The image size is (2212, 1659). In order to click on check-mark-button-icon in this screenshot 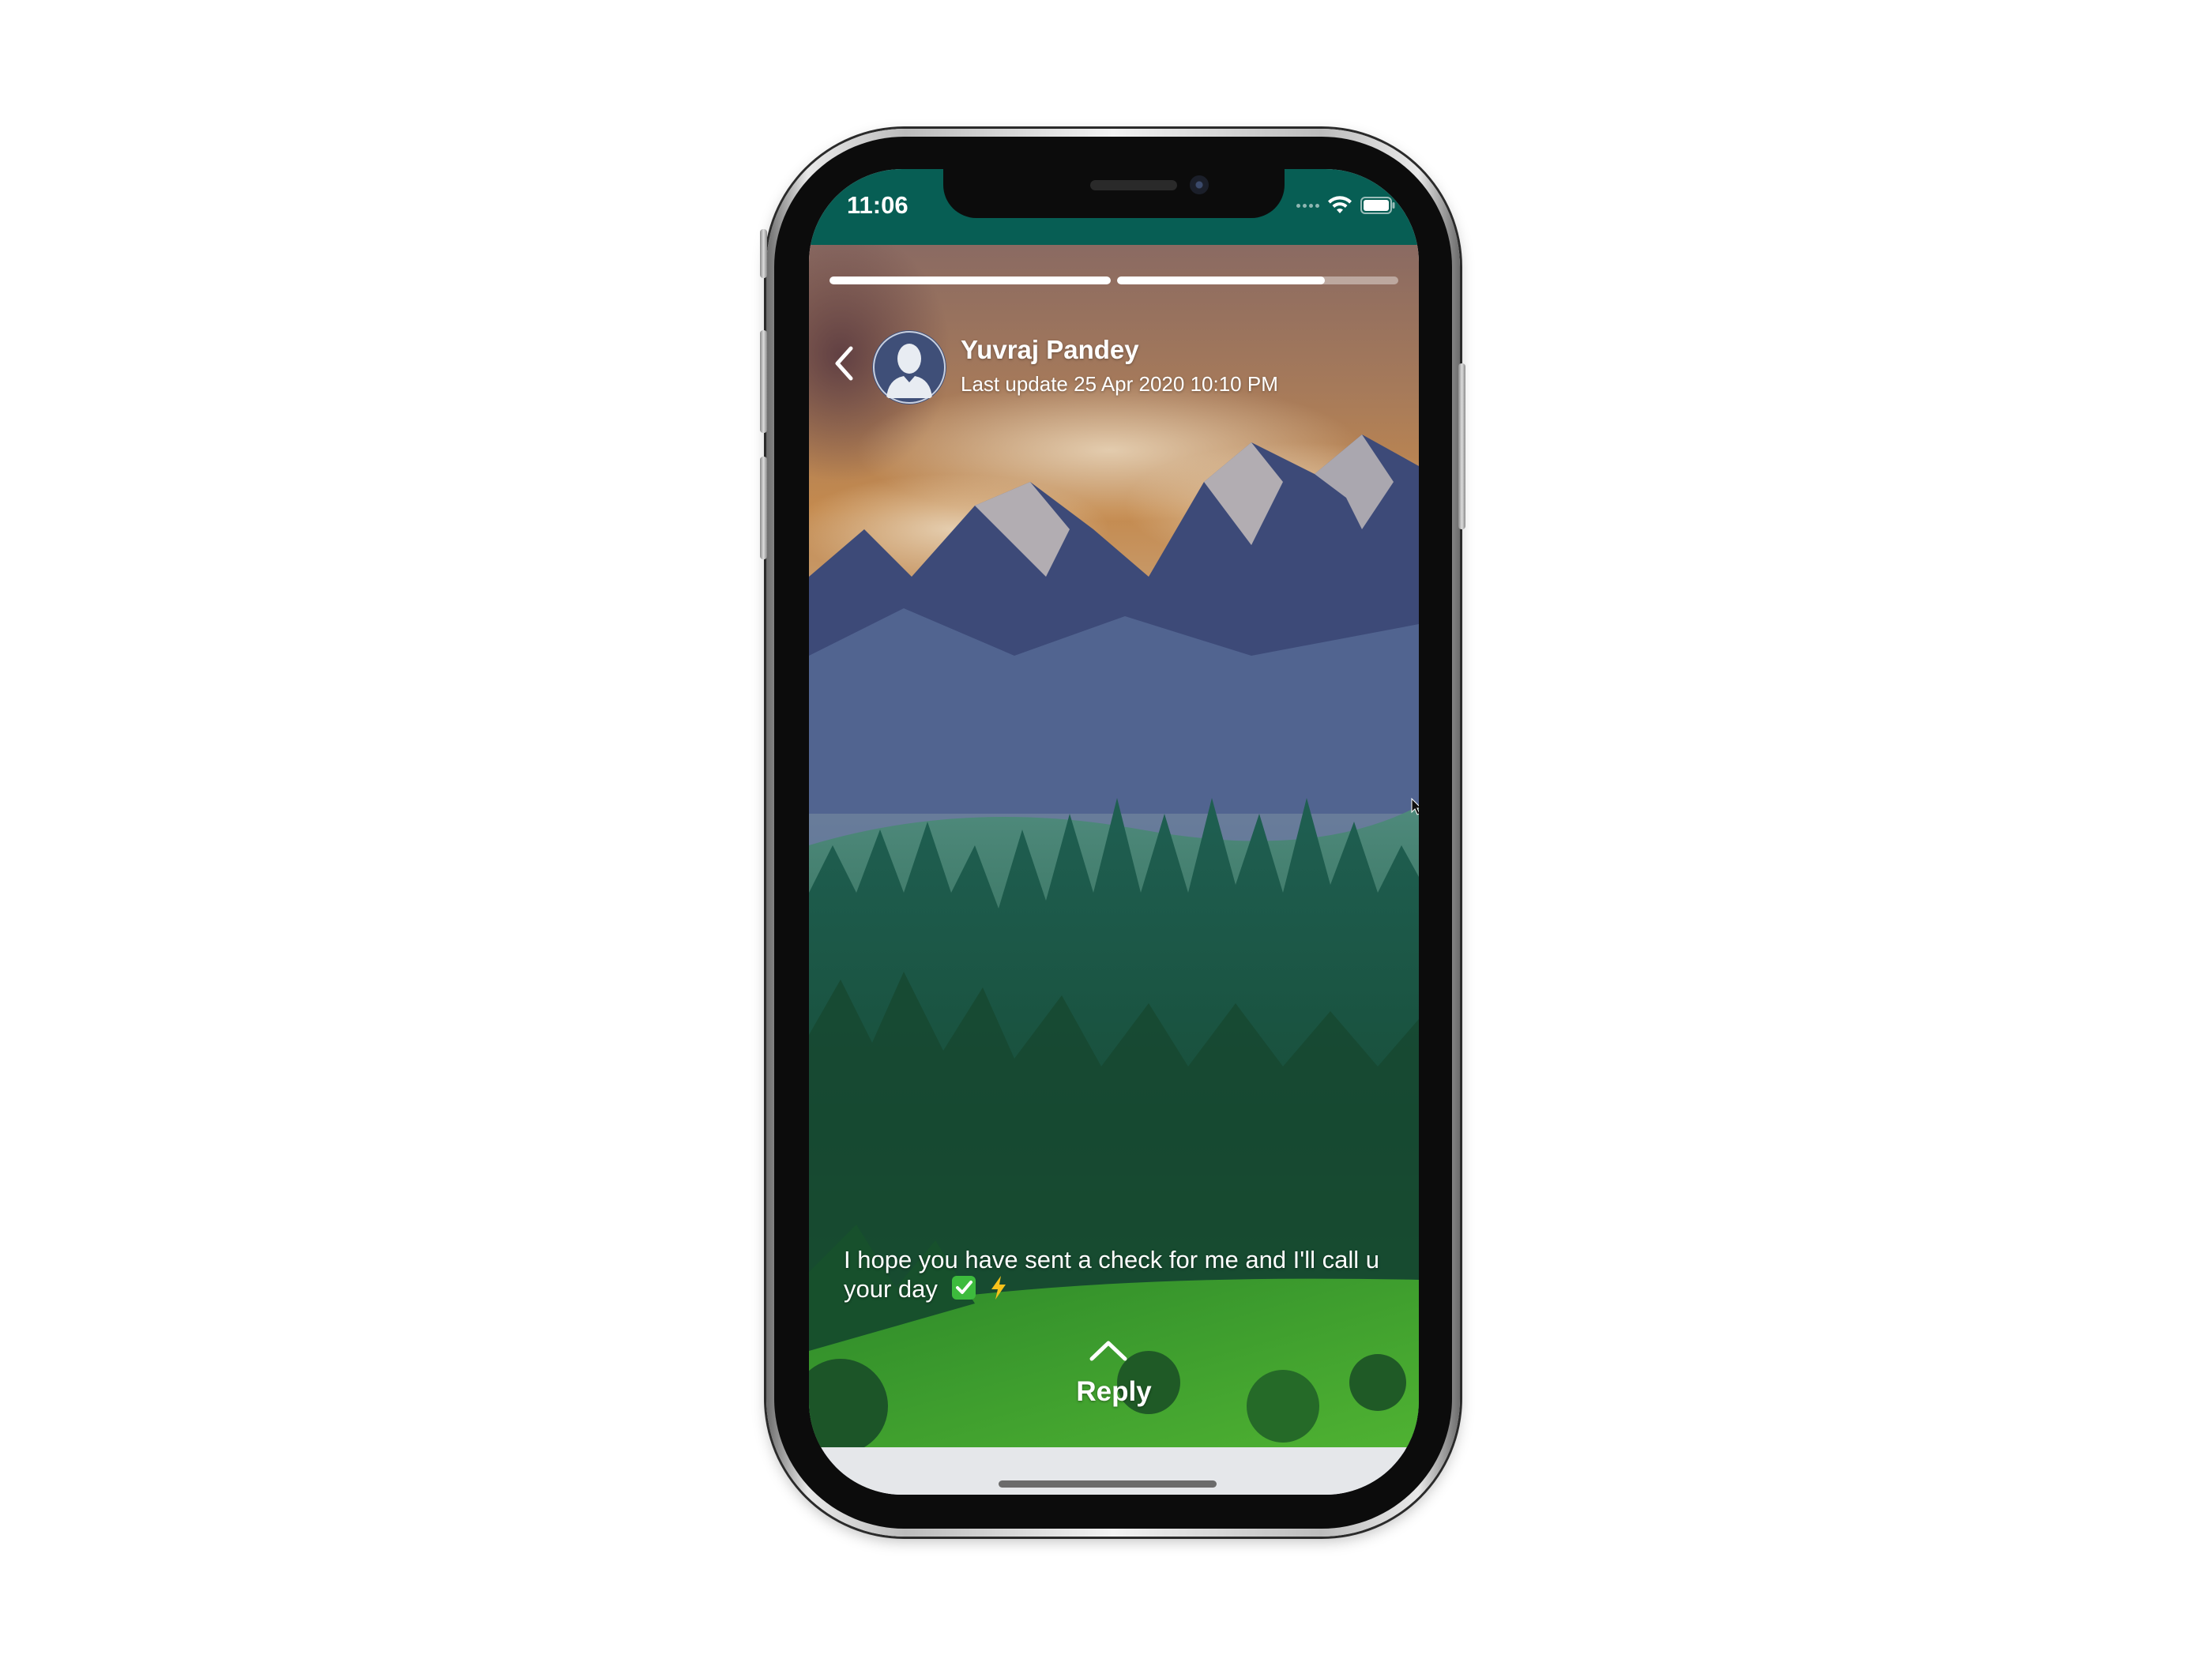, I will do `click(963, 1288)`.